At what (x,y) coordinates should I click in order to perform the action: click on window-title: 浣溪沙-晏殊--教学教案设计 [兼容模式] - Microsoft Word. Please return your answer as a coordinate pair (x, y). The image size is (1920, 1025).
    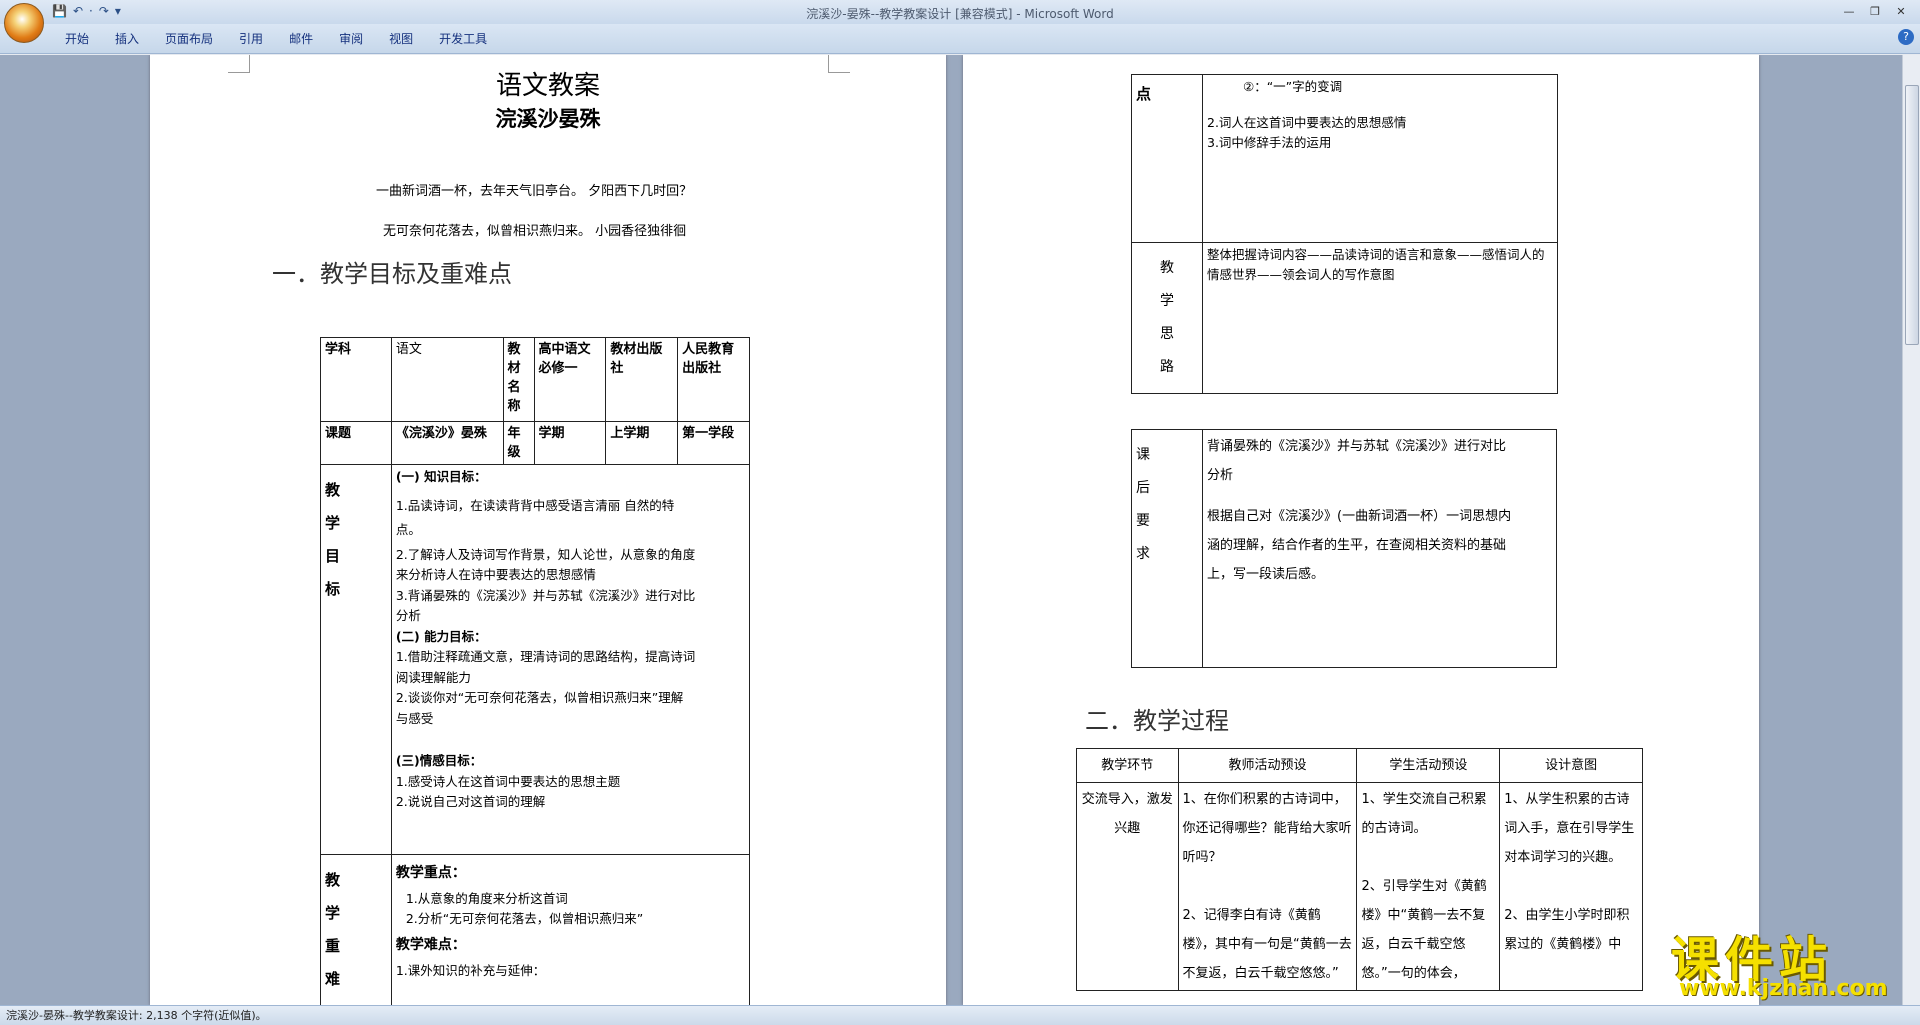
    Looking at the image, I should click on (960, 14).